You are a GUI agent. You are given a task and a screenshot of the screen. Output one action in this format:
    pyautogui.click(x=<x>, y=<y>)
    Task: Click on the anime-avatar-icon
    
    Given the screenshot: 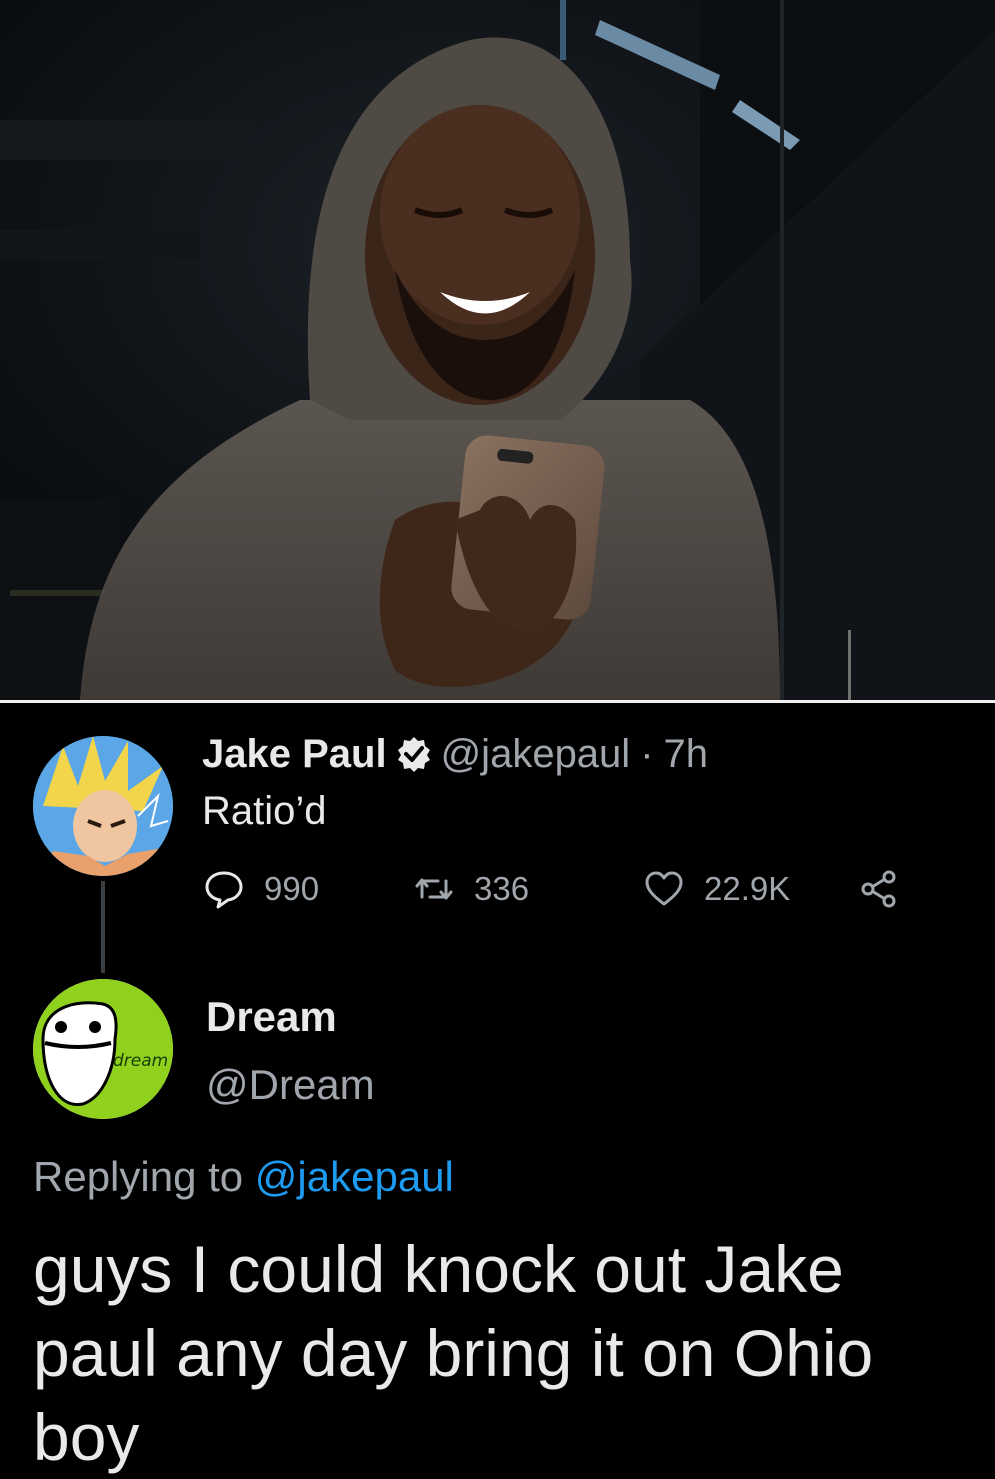 What is the action you would take?
    pyautogui.click(x=103, y=806)
    